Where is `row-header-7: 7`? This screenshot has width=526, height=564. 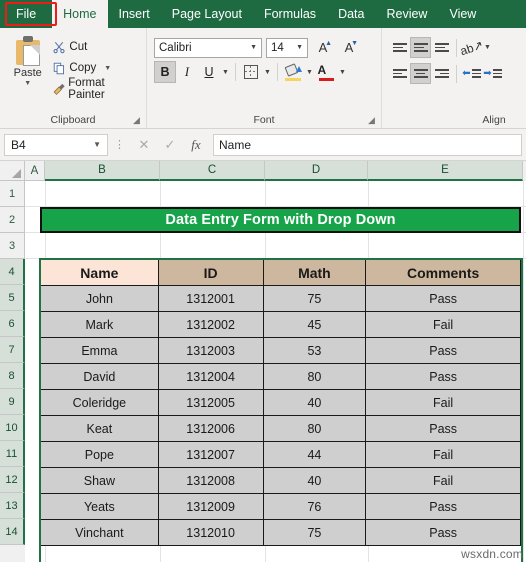 row-header-7: 7 is located at coordinates (12, 350).